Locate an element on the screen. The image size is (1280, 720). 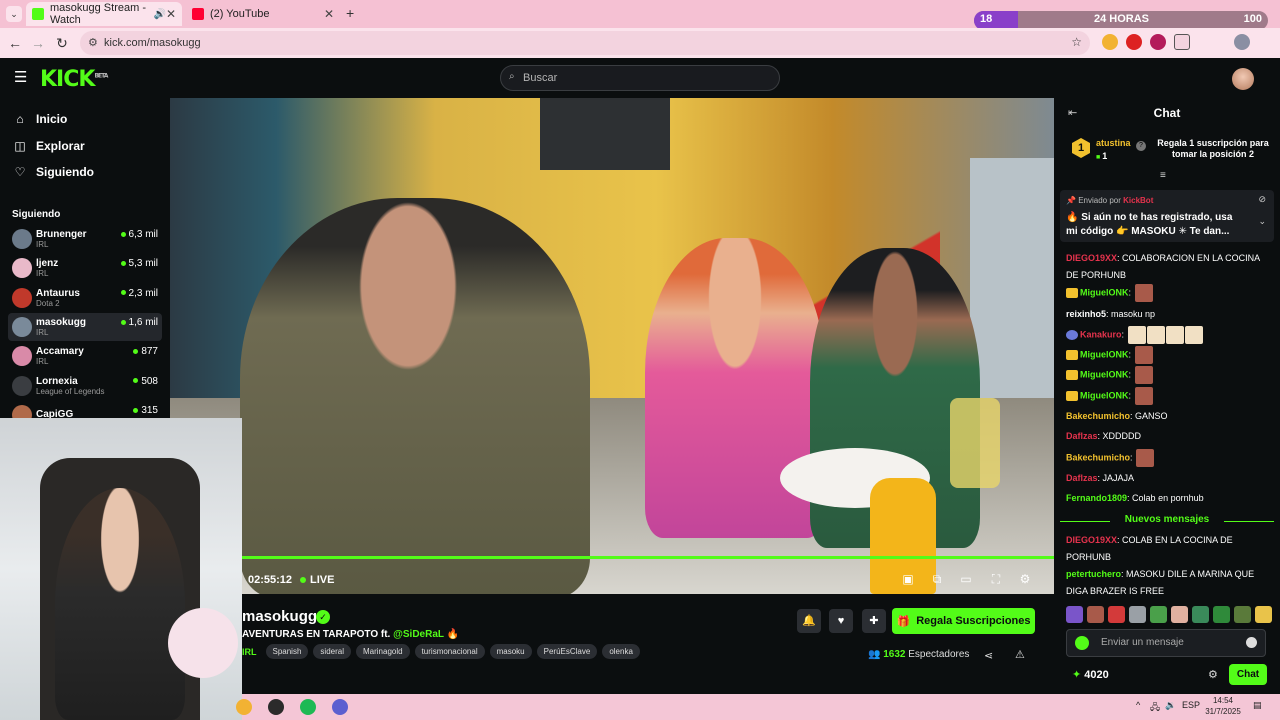
chat-username: petertuchero is located at coordinates (1093, 574).